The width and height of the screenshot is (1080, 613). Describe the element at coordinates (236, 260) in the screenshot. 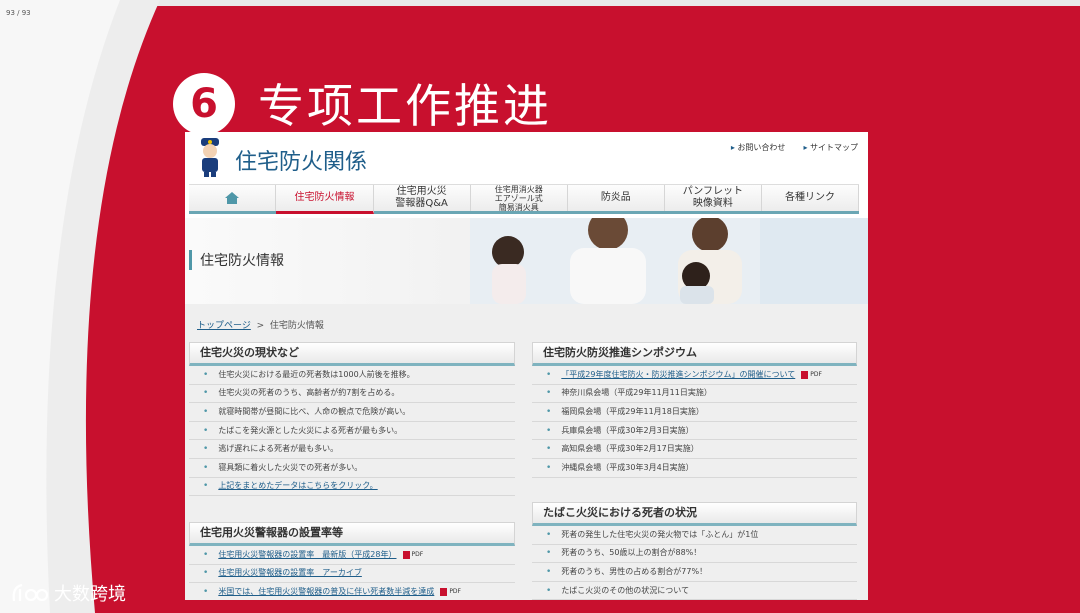

I see `hero-title: 住宅防火情報` at that location.